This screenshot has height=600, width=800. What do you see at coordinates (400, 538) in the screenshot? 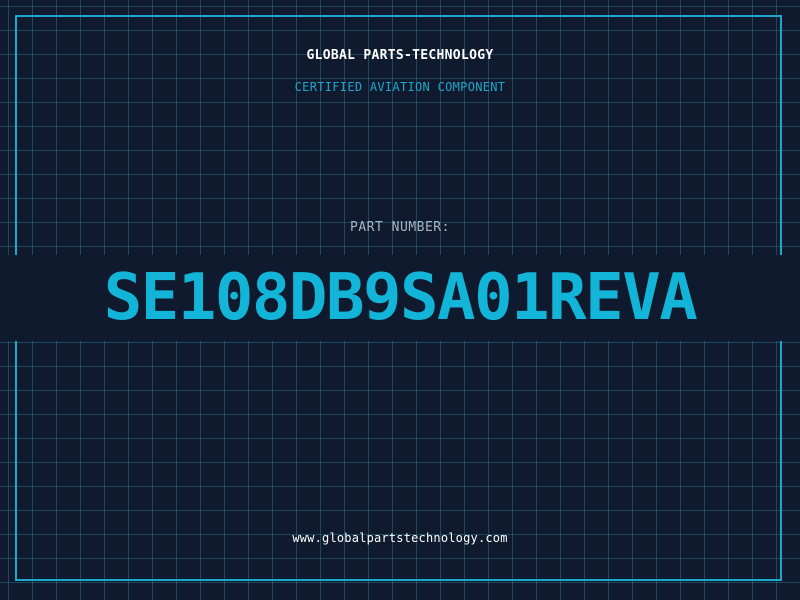
I see `website-link: www.globalpartstechnology.com` at bounding box center [400, 538].